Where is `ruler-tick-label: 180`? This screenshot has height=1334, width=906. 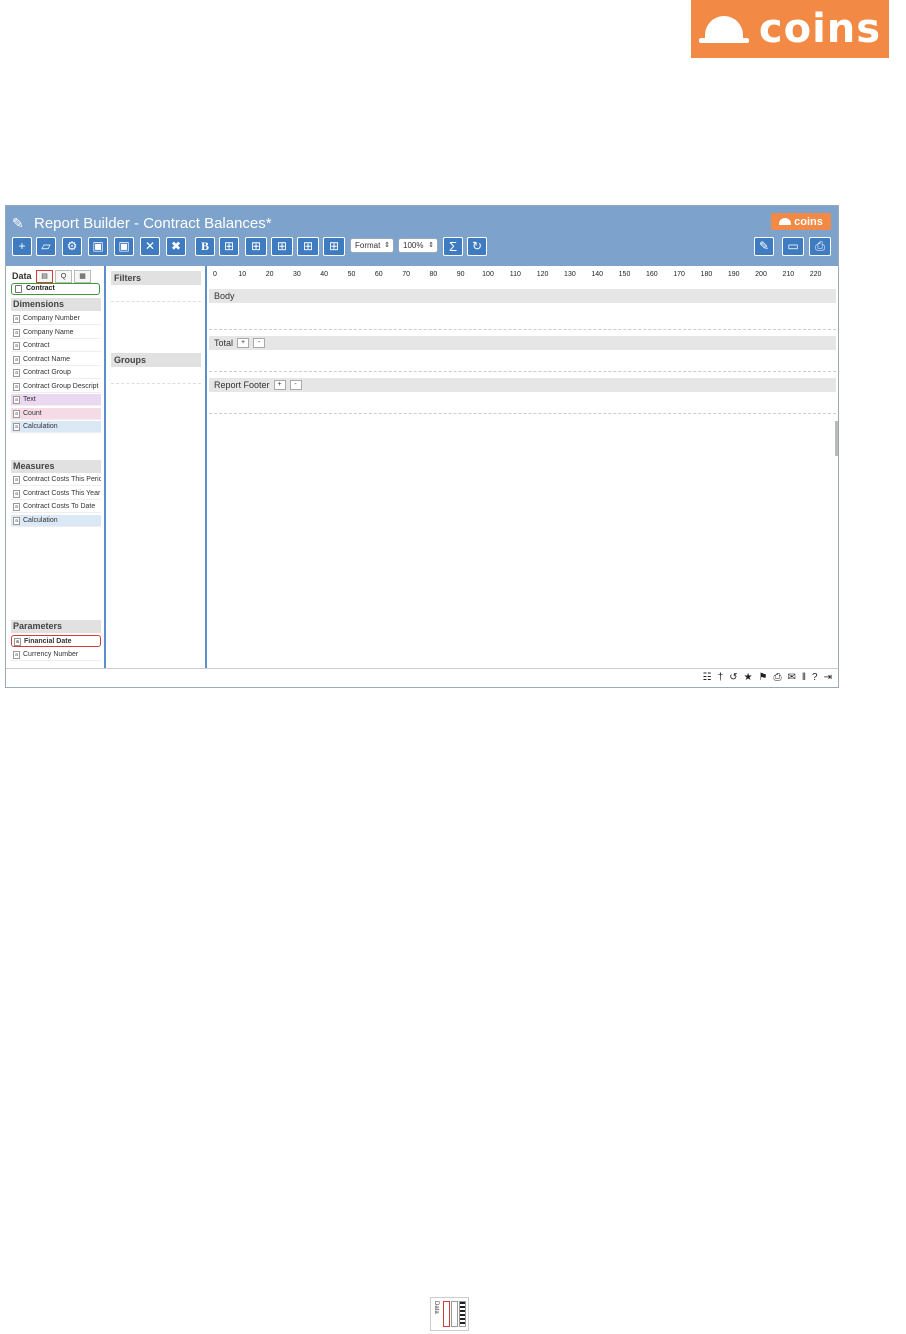
ruler-tick-label: 180 is located at coordinates (706, 274).